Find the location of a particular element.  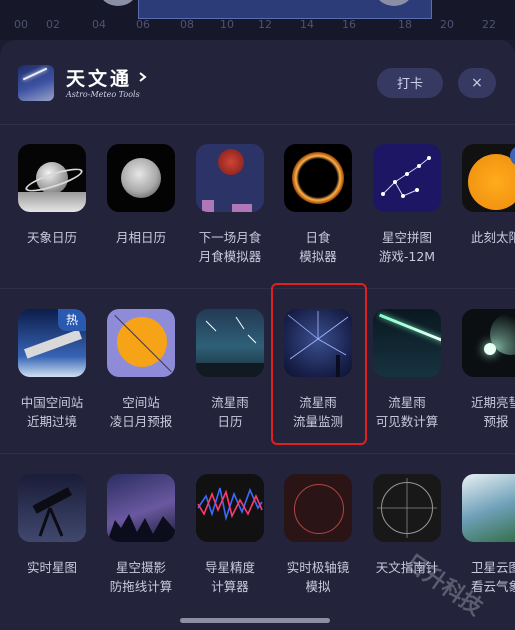

tick-label: 06 is located at coordinates (143, 24).